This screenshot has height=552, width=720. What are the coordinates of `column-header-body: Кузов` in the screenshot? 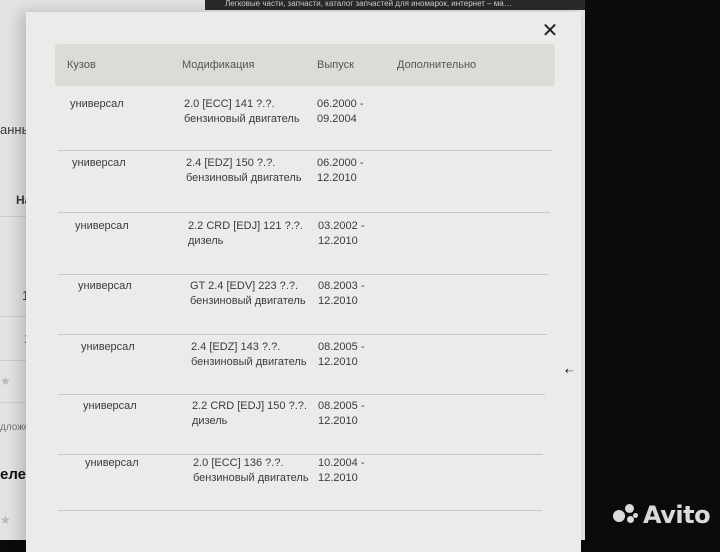 It's located at (81, 65).